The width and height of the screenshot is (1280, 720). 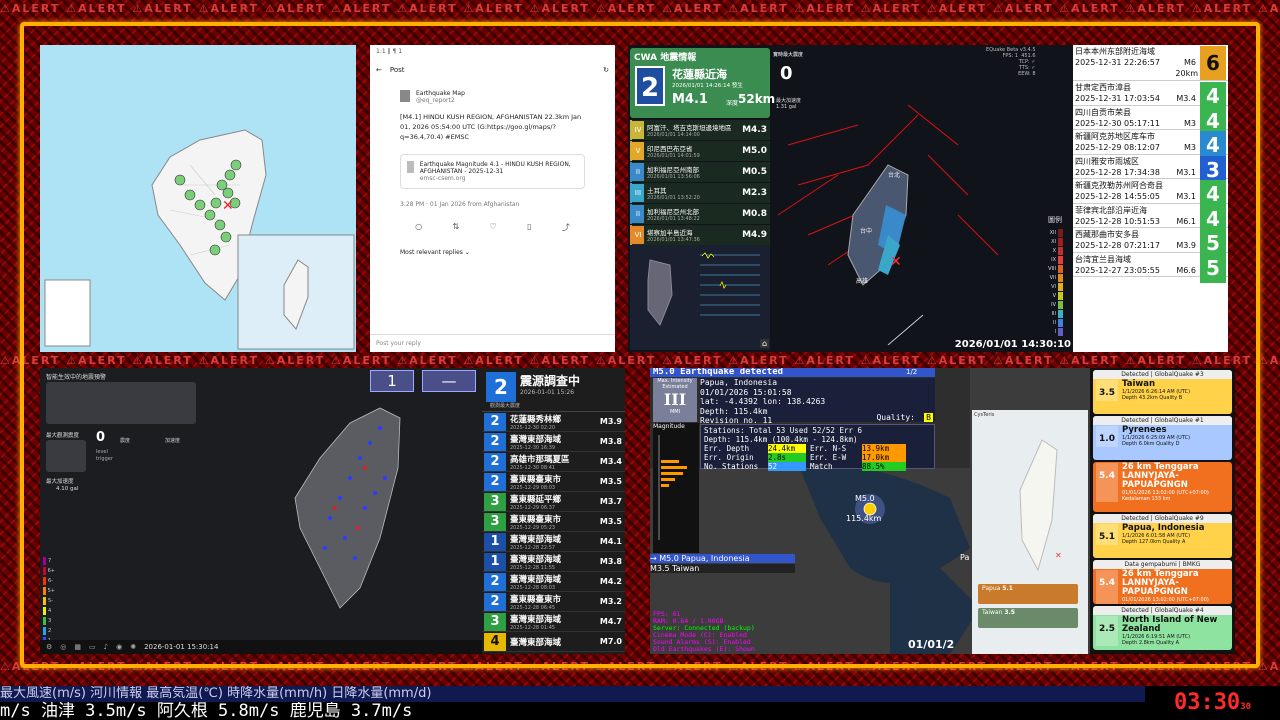 I want to click on scale-step: 6-, so click(x=49, y=581).